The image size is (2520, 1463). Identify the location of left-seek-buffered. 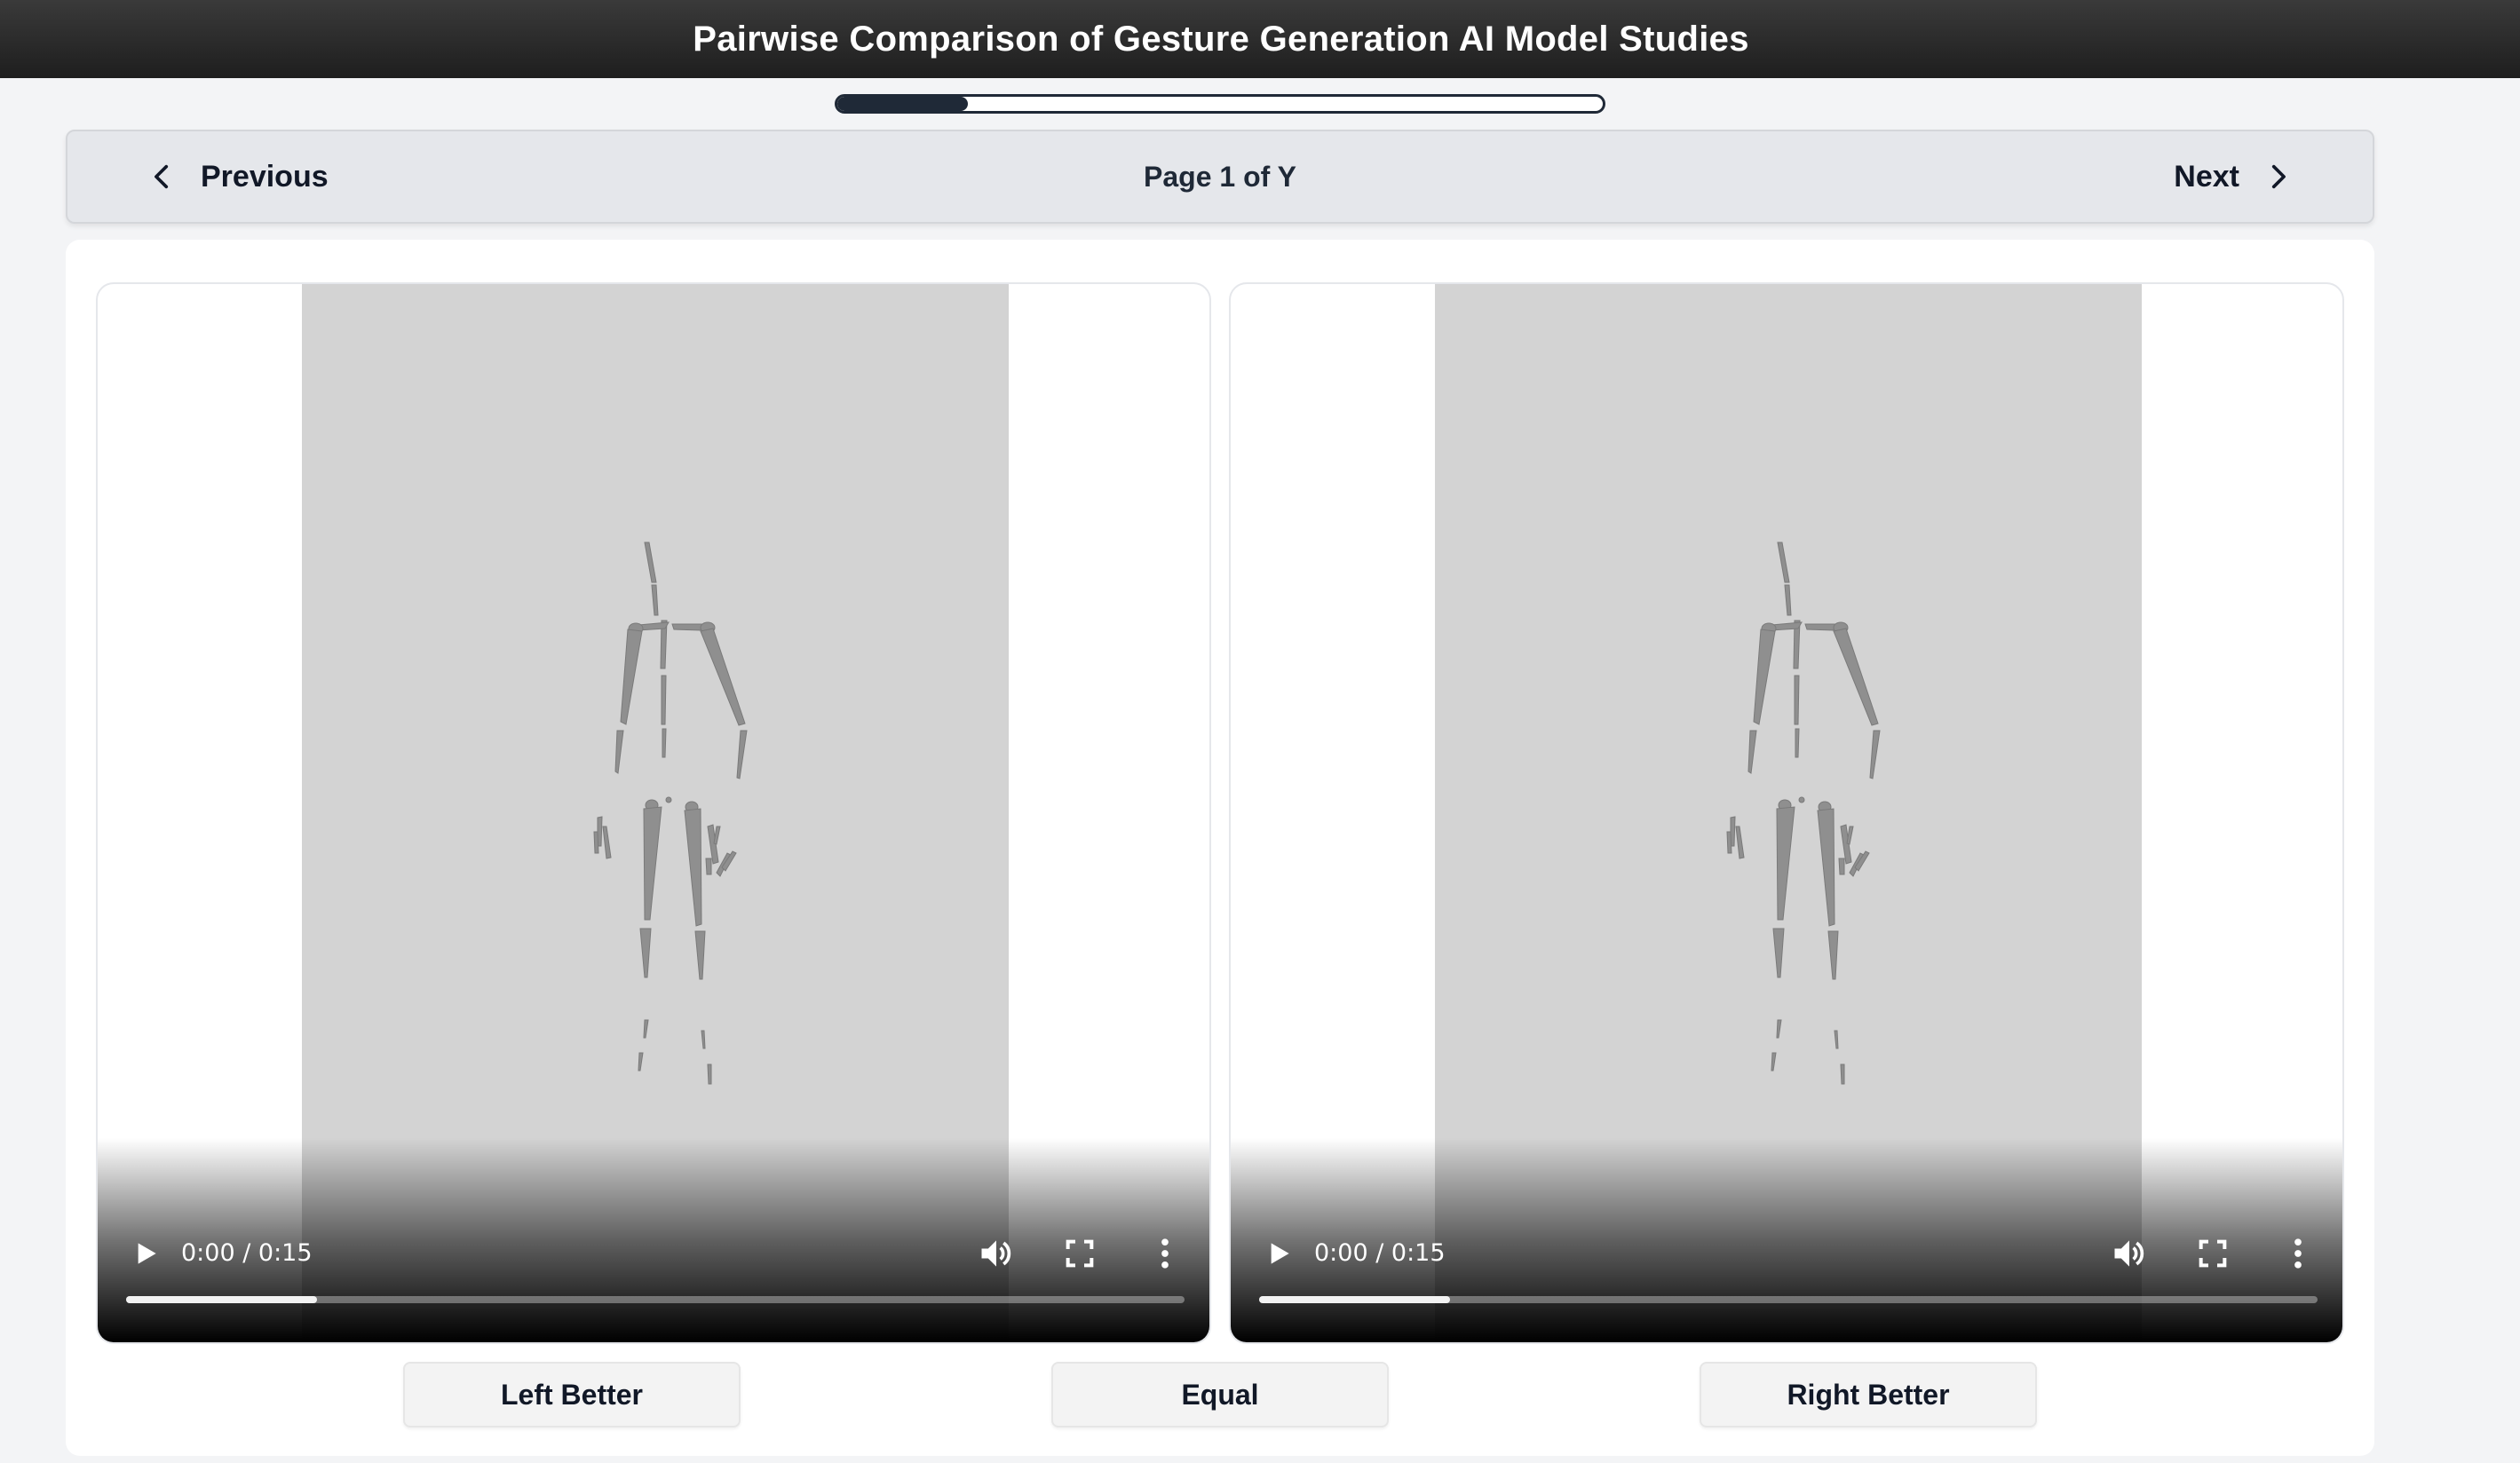
(221, 1299).